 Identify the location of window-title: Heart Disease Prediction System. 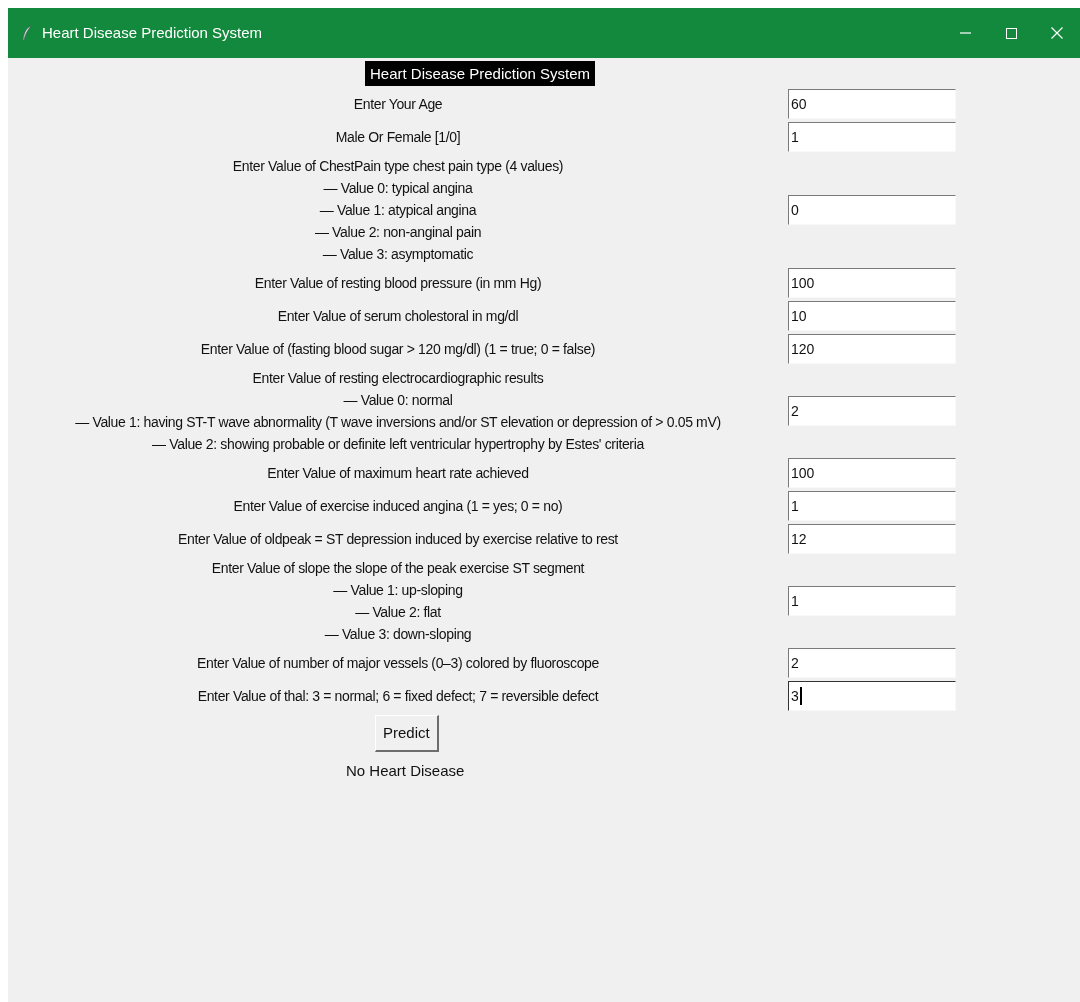
(152, 32).